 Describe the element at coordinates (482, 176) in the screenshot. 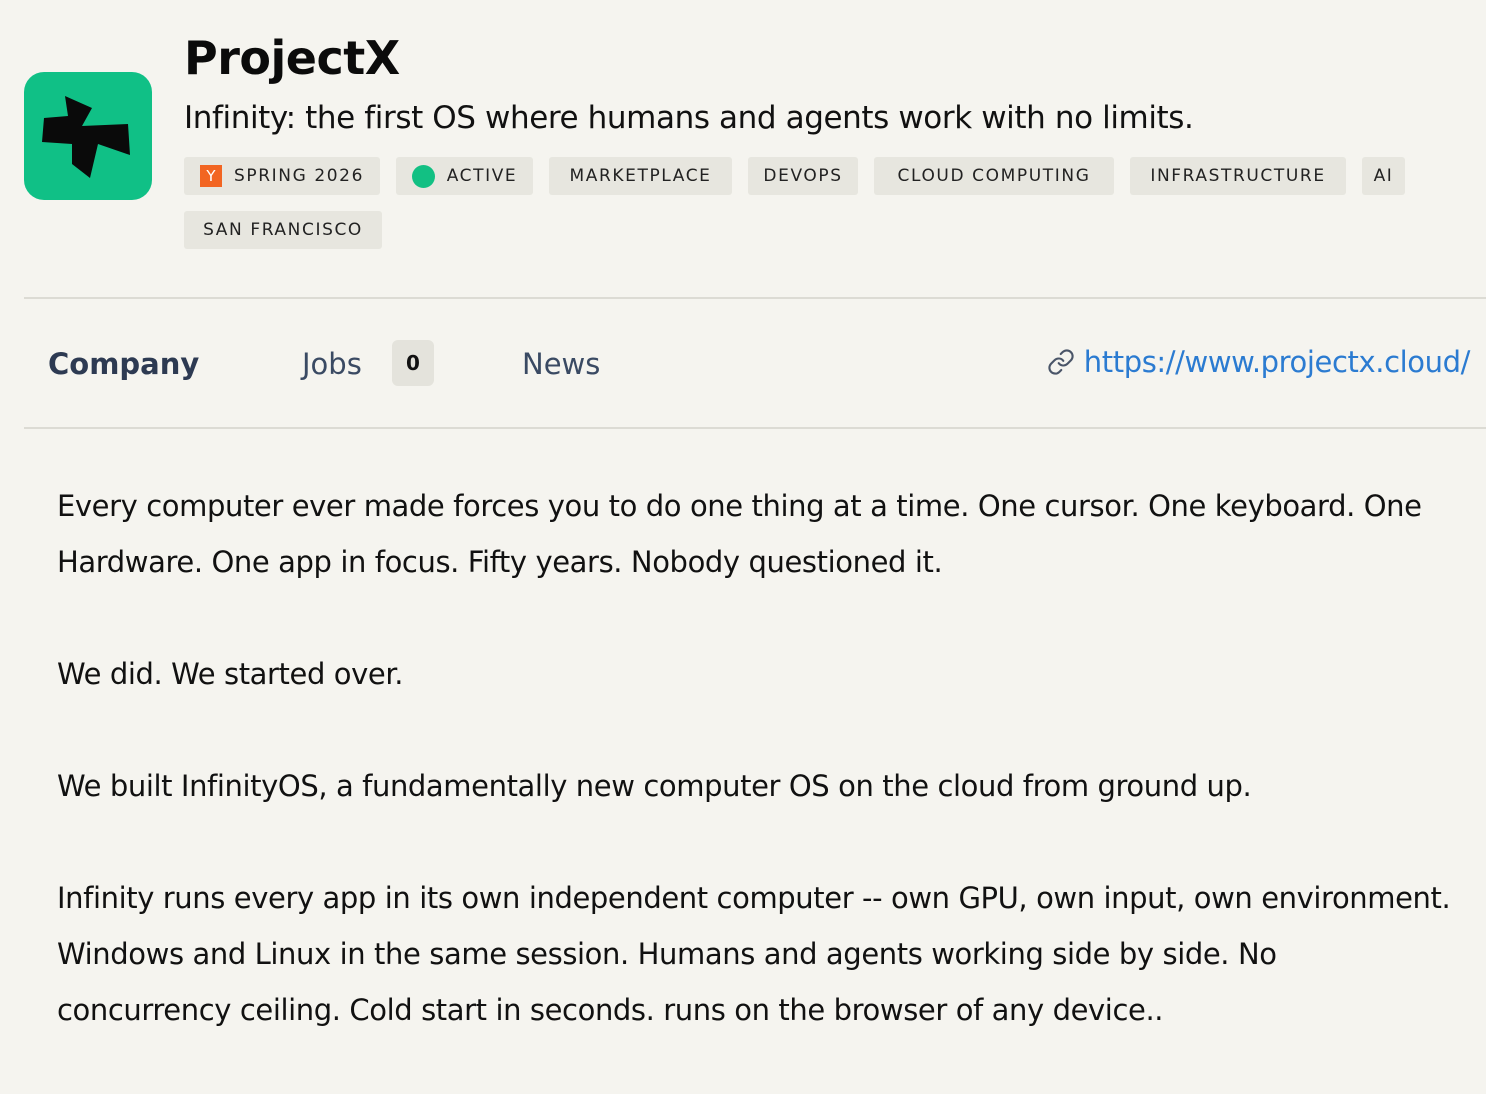

I see `status-tag-label: ACTIVE` at that location.